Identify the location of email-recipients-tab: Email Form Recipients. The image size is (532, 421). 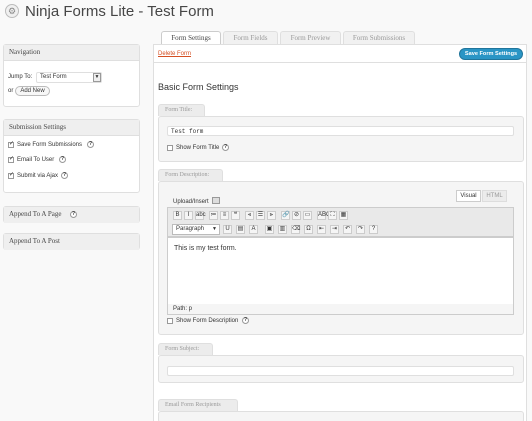
(198, 405).